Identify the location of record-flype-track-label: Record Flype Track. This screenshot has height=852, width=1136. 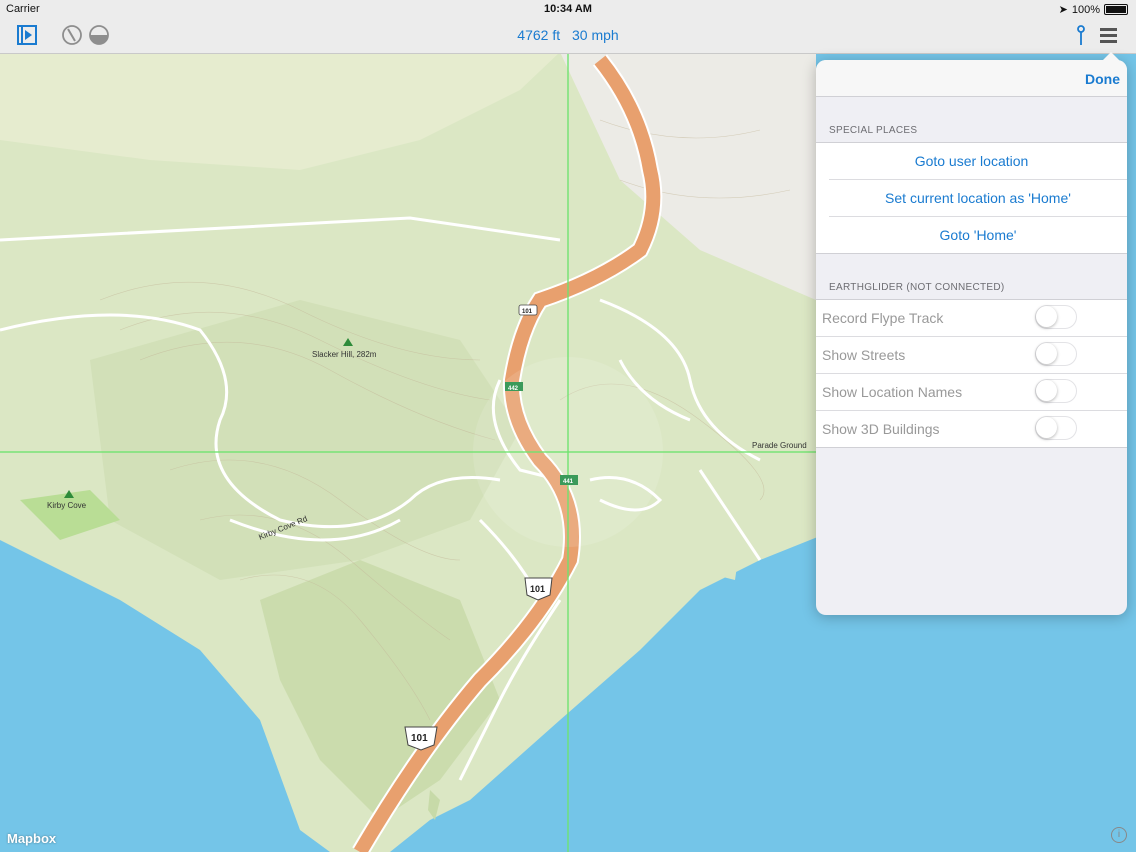
(883, 318).